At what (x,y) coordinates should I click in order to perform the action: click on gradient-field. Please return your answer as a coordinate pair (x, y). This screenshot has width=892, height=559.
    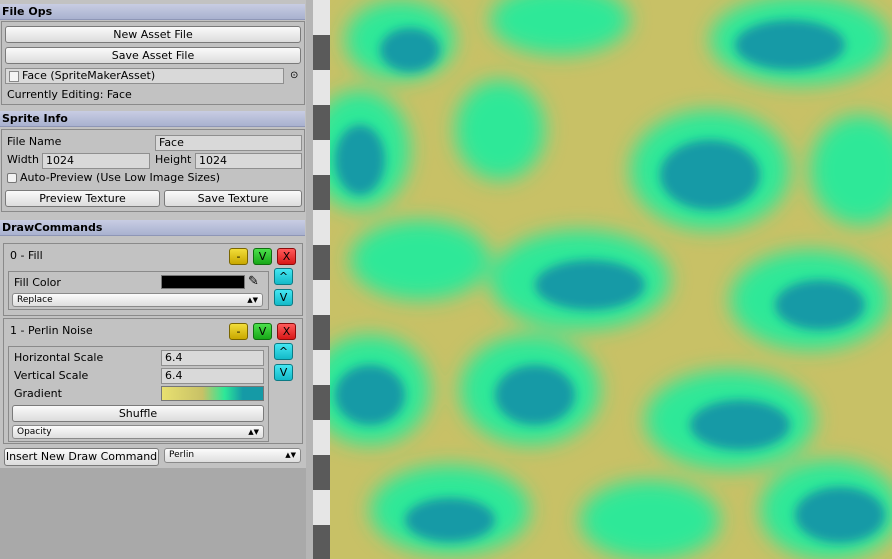
    Looking at the image, I should click on (212, 393).